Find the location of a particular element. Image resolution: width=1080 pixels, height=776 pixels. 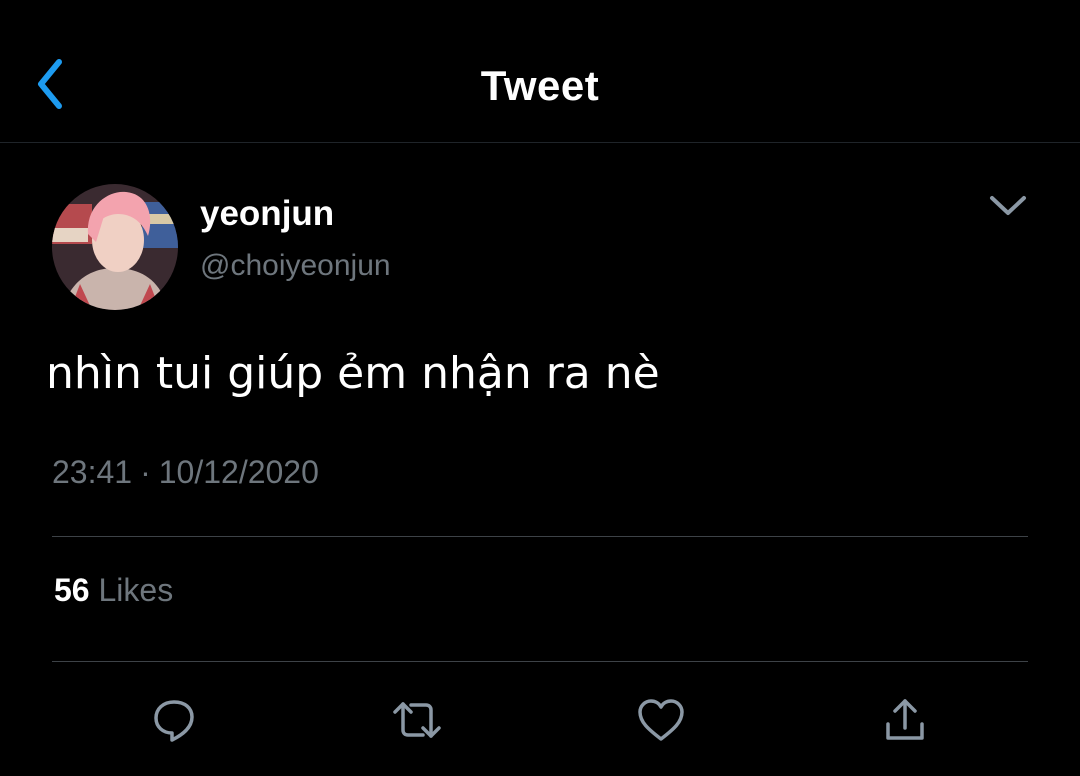

tweet-text: nhìn tui giúp ẻm nhận ra nè is located at coordinates (353, 373).